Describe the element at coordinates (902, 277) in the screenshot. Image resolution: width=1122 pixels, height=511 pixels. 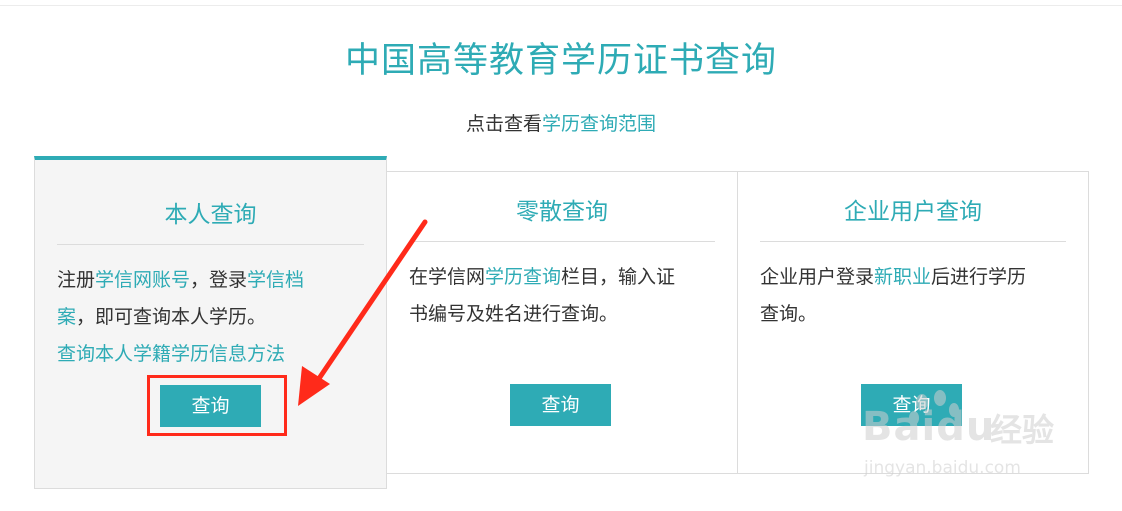
I see `new-career-link: 新职业` at that location.